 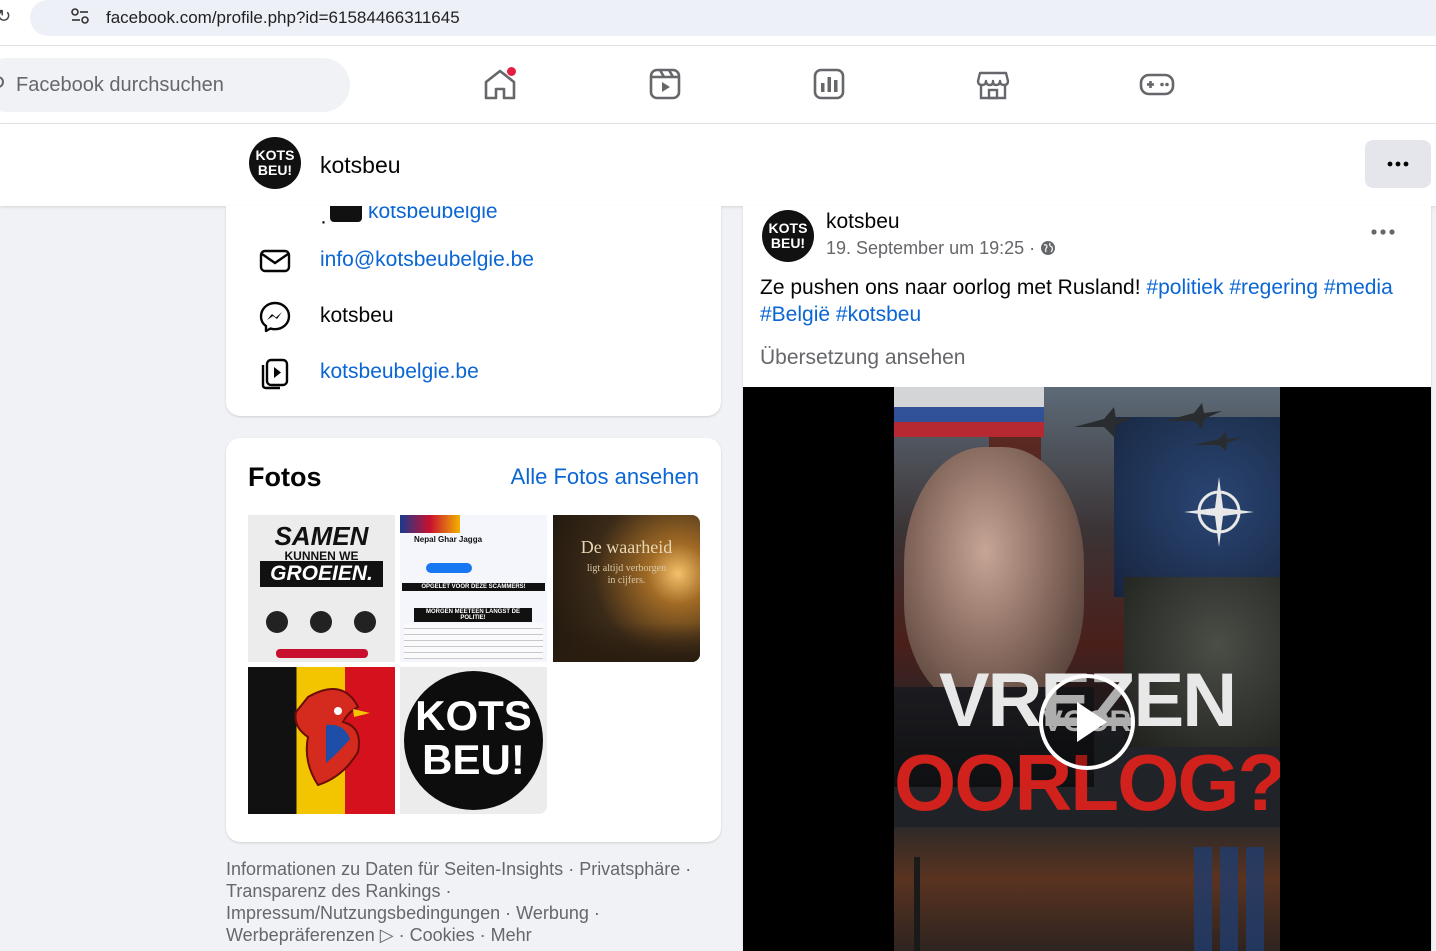 I want to click on post-more-button, so click(x=1383, y=232).